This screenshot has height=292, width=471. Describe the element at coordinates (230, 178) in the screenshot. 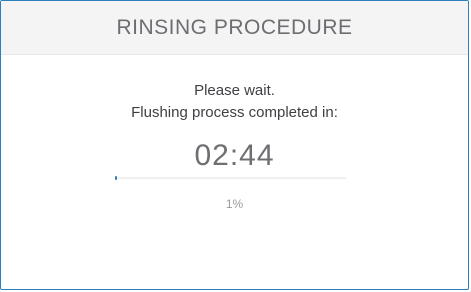

I see `progress-bar` at that location.